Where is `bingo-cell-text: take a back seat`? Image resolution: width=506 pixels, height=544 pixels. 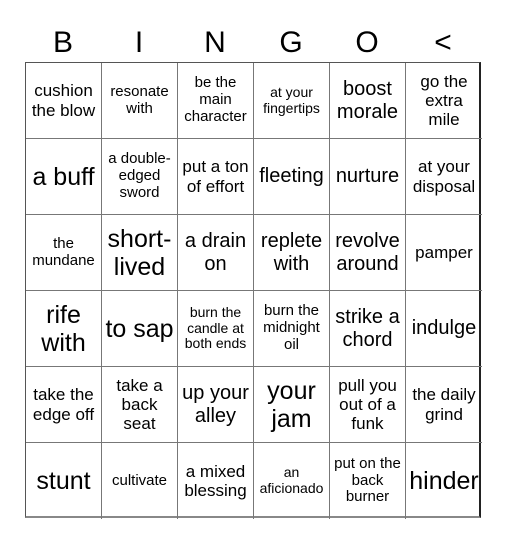 bingo-cell-text: take a back seat is located at coordinates (139, 404).